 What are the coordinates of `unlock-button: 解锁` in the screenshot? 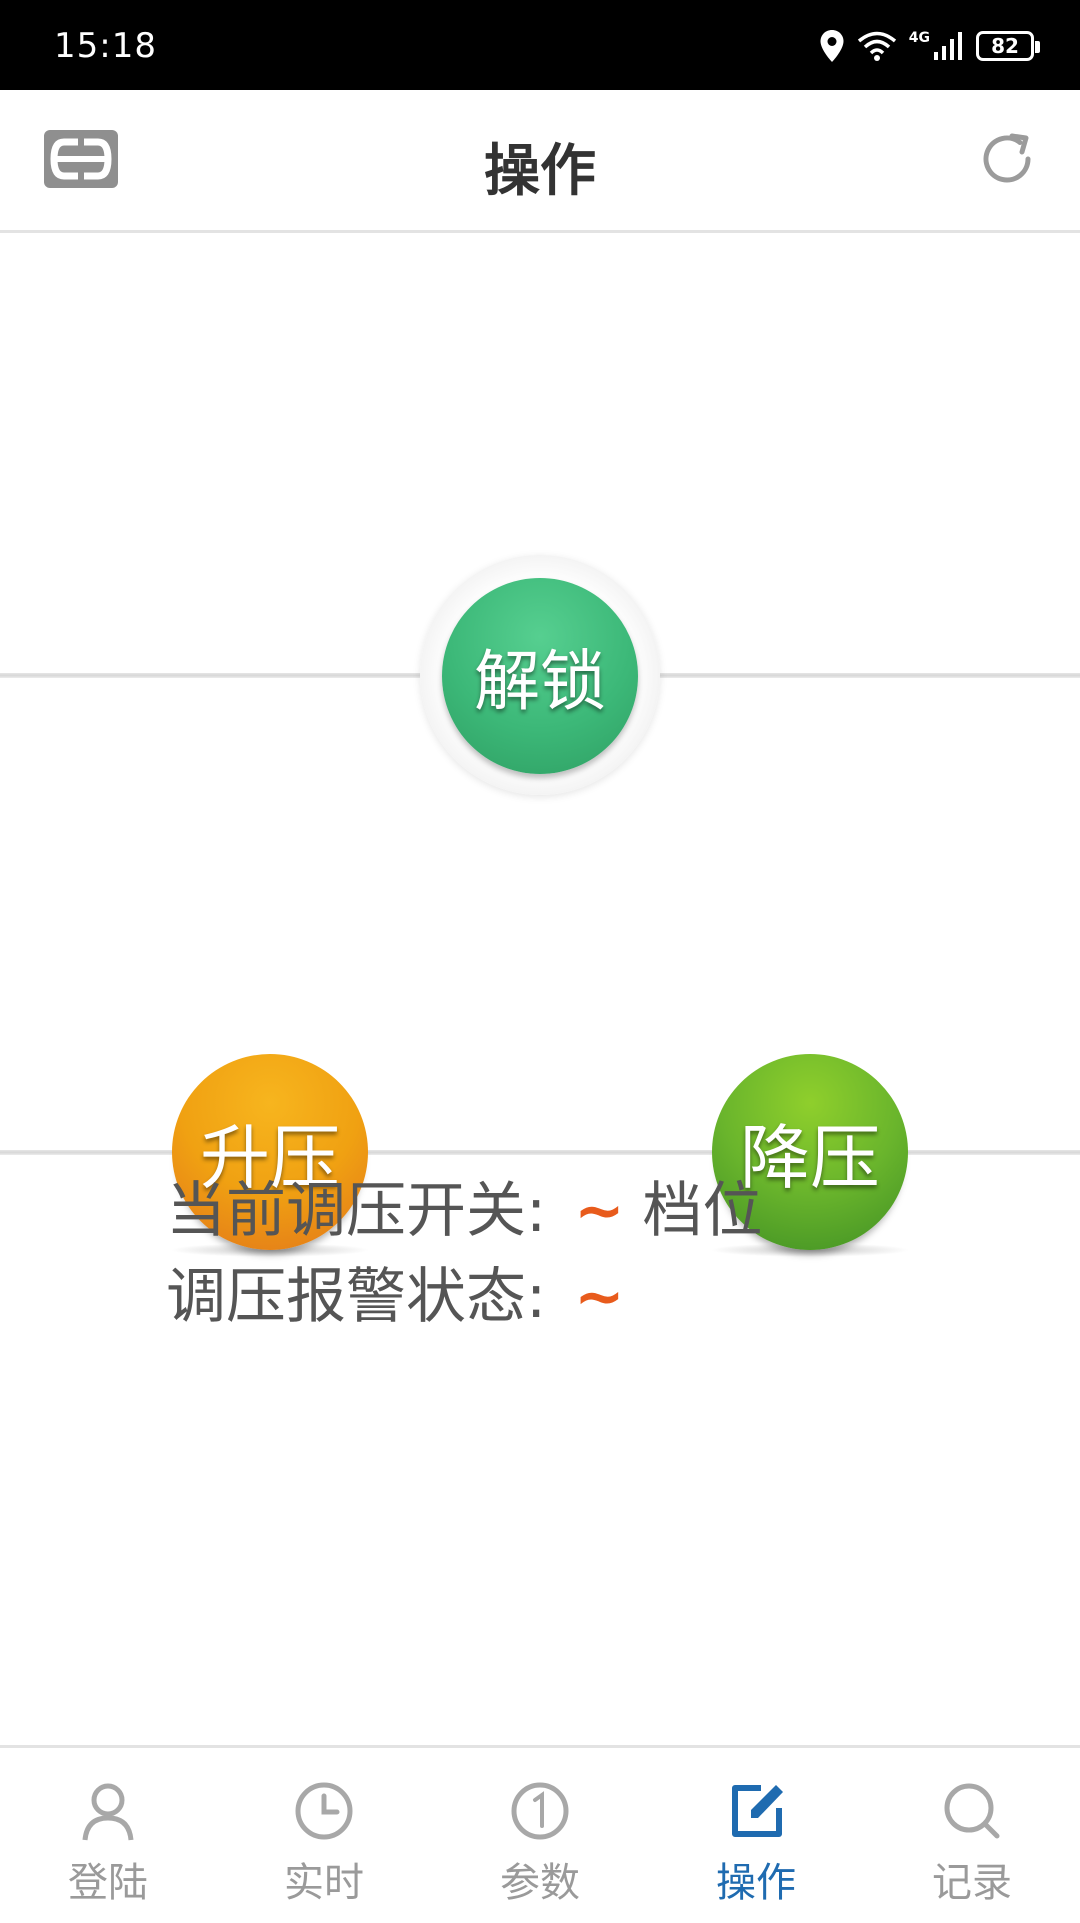 It's located at (540, 676).